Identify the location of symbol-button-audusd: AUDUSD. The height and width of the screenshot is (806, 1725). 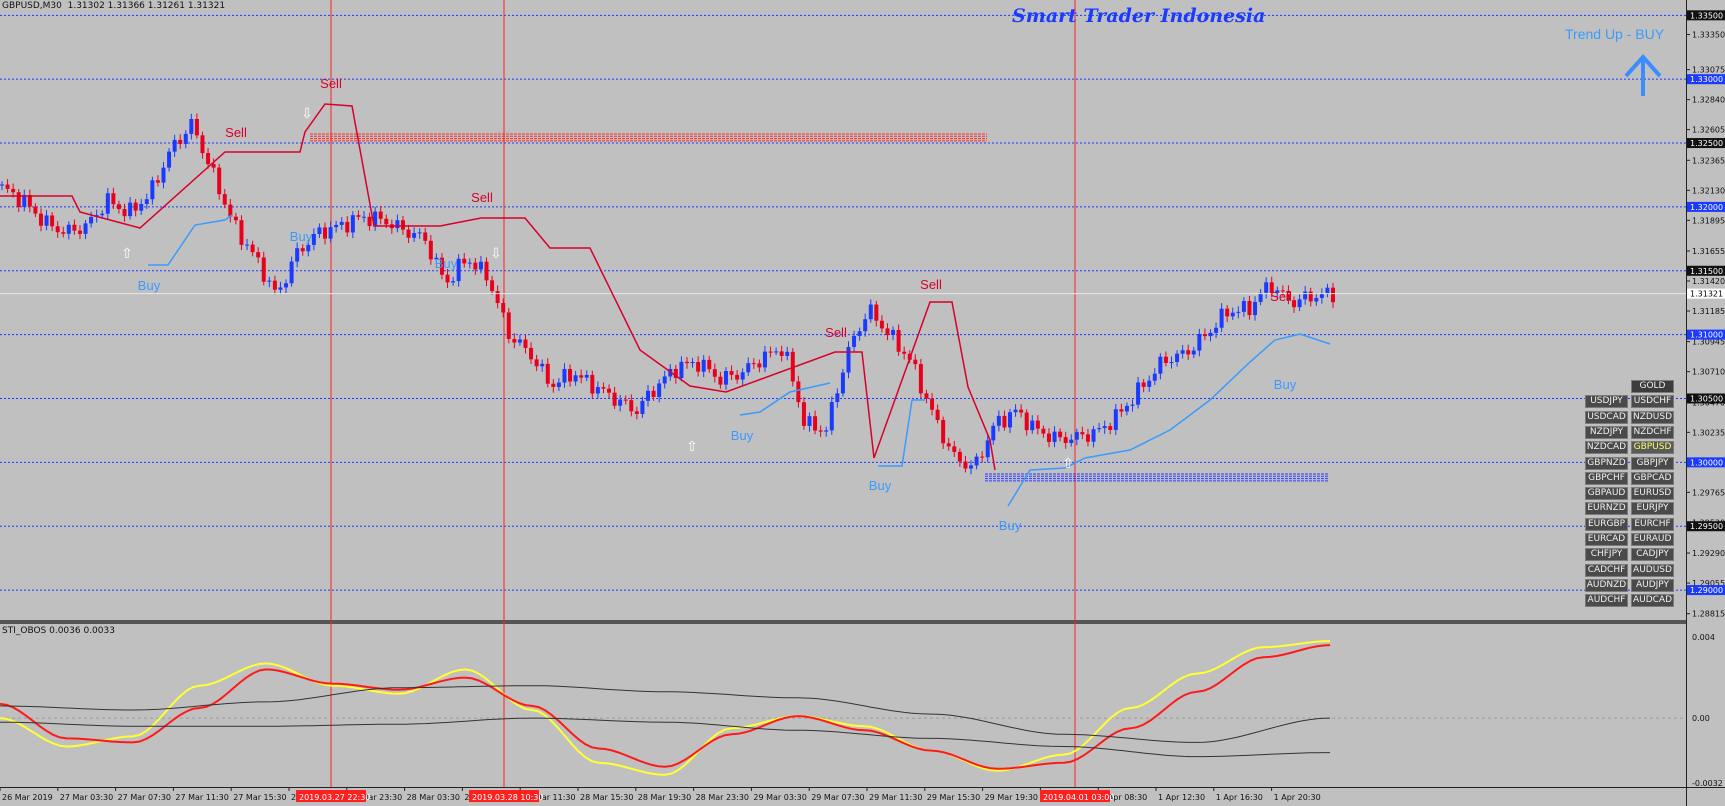
(1652, 570).